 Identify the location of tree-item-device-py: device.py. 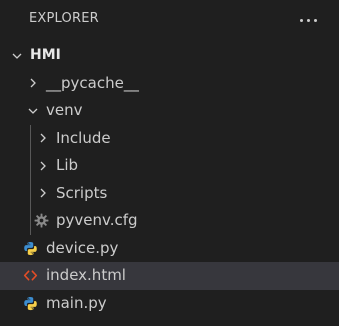
(169, 249).